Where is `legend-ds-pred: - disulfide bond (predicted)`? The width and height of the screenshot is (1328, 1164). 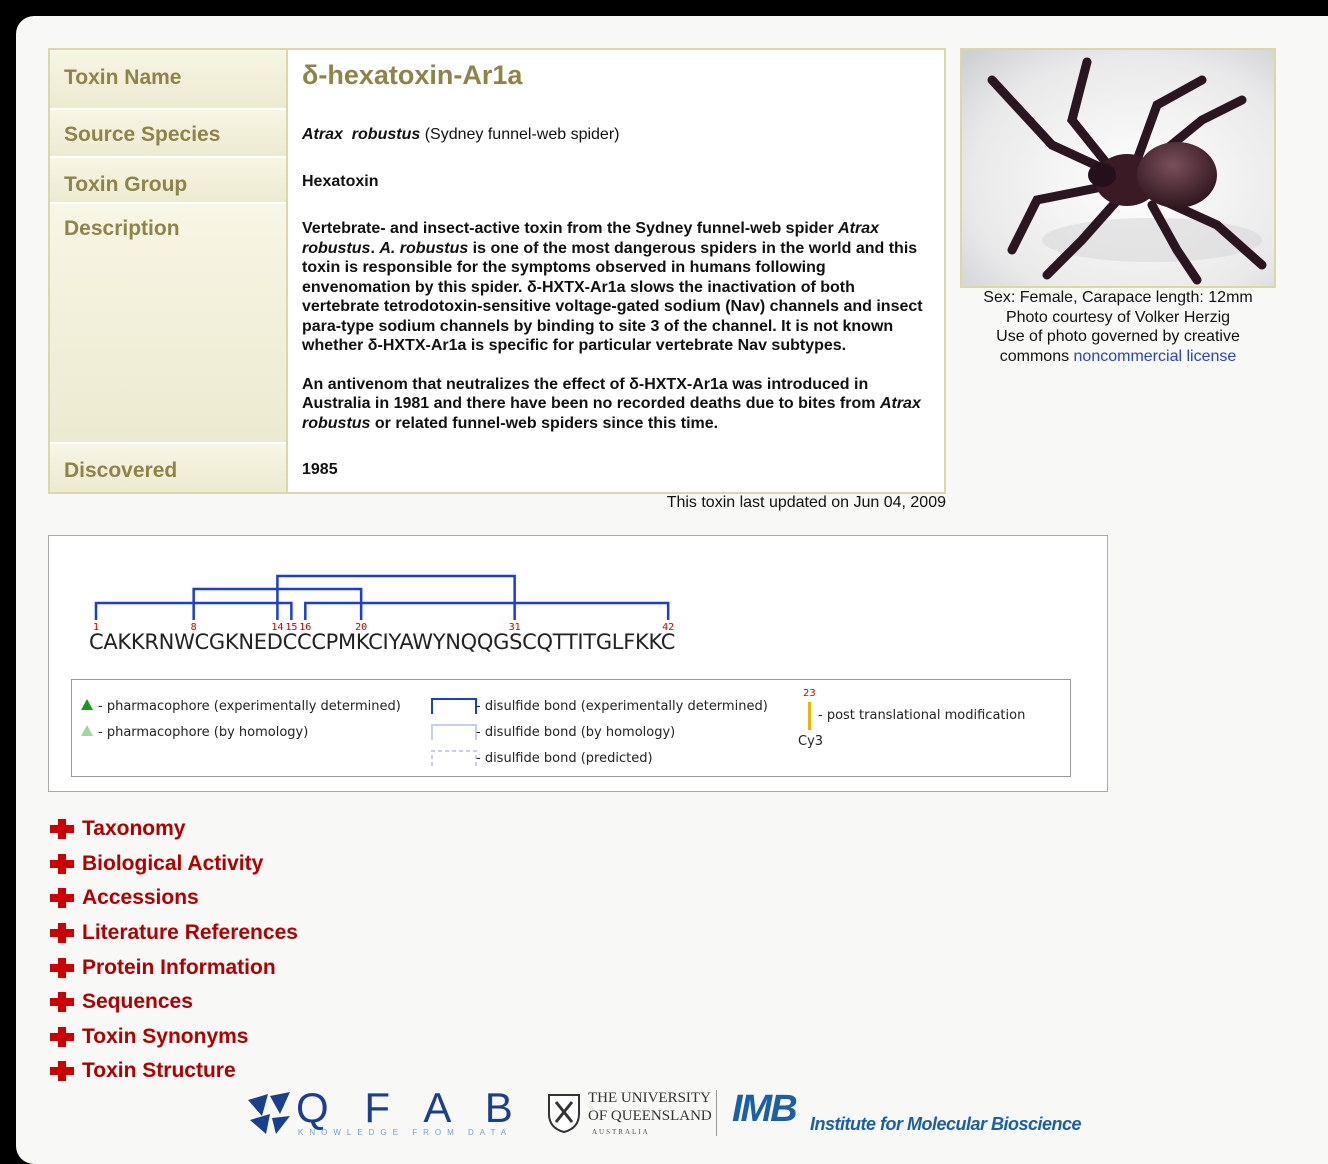
legend-ds-pred: - disulfide bond (predicted) is located at coordinates (564, 758).